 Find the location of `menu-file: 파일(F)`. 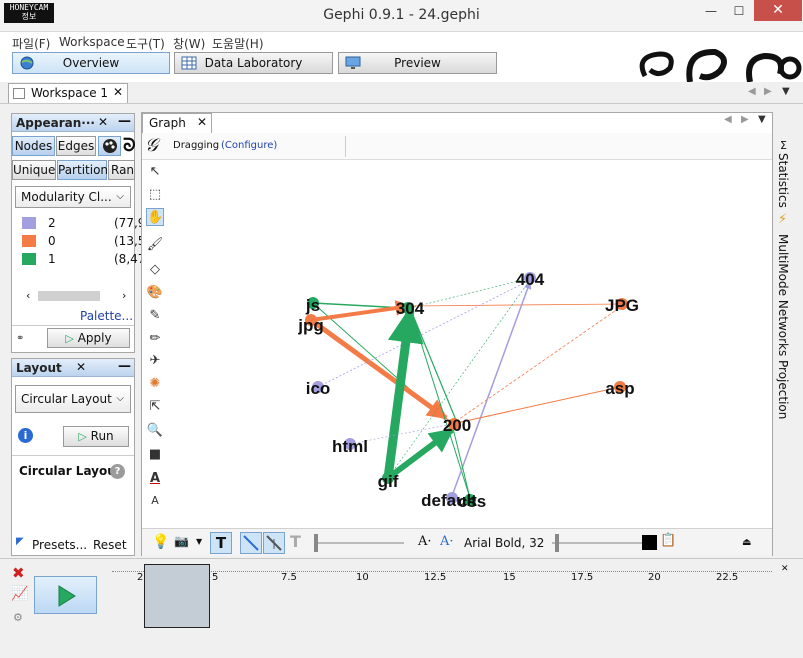

menu-file: 파일(F) is located at coordinates (31, 43).